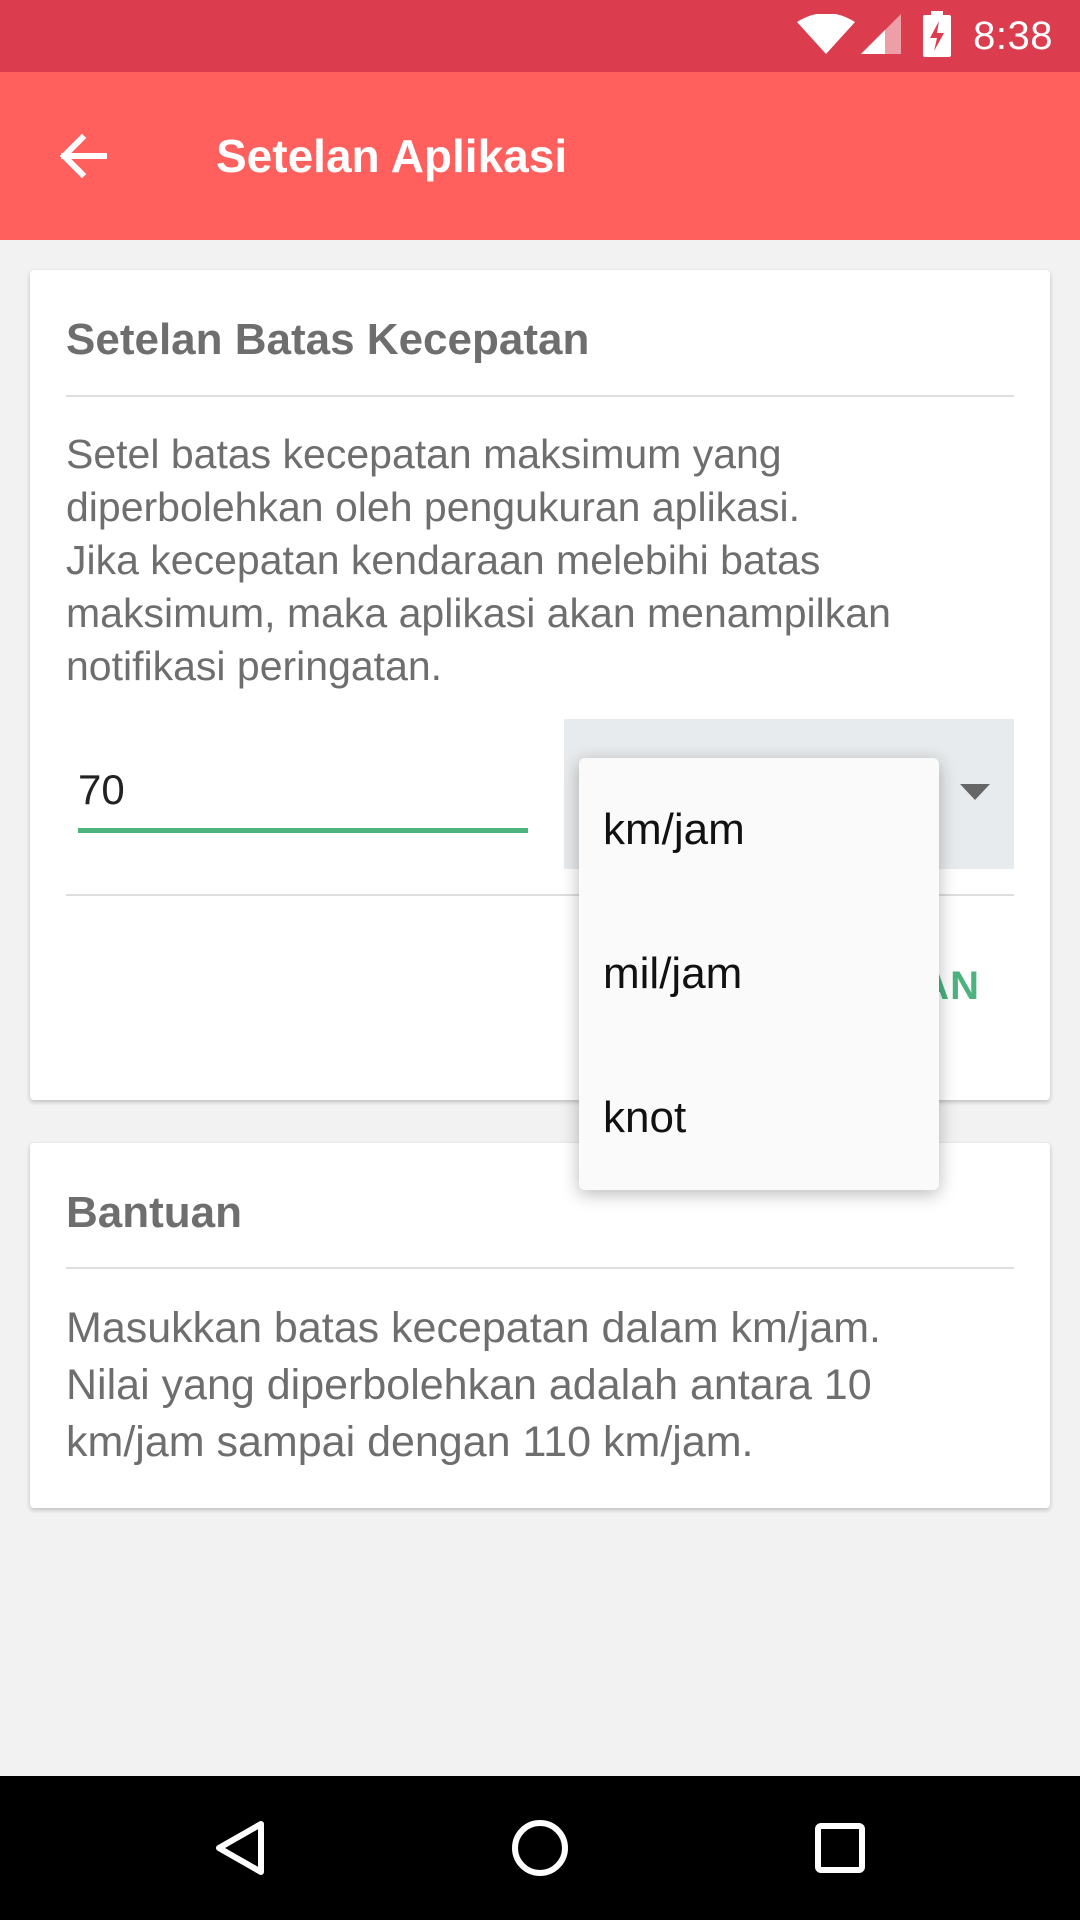 The height and width of the screenshot is (1920, 1080). What do you see at coordinates (826, 35) in the screenshot?
I see `wifi-icon` at bounding box center [826, 35].